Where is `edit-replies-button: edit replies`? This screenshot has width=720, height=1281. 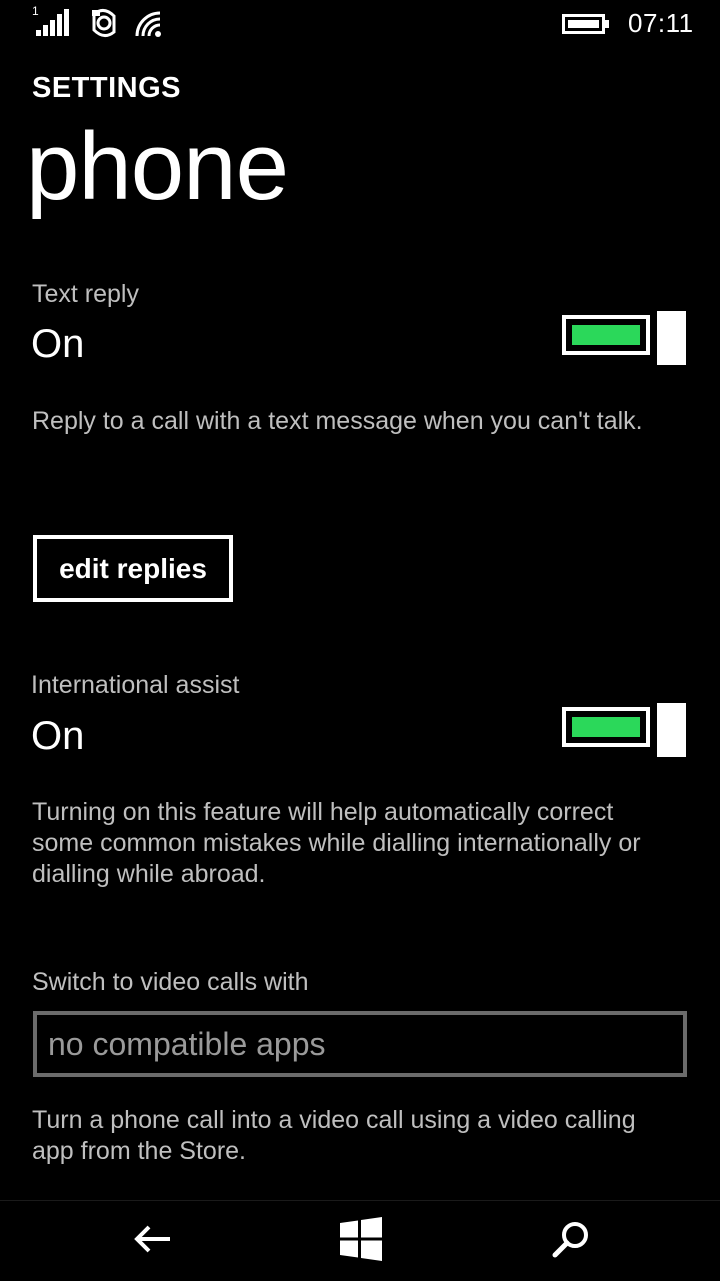
edit-replies-button: edit replies is located at coordinates (133, 568).